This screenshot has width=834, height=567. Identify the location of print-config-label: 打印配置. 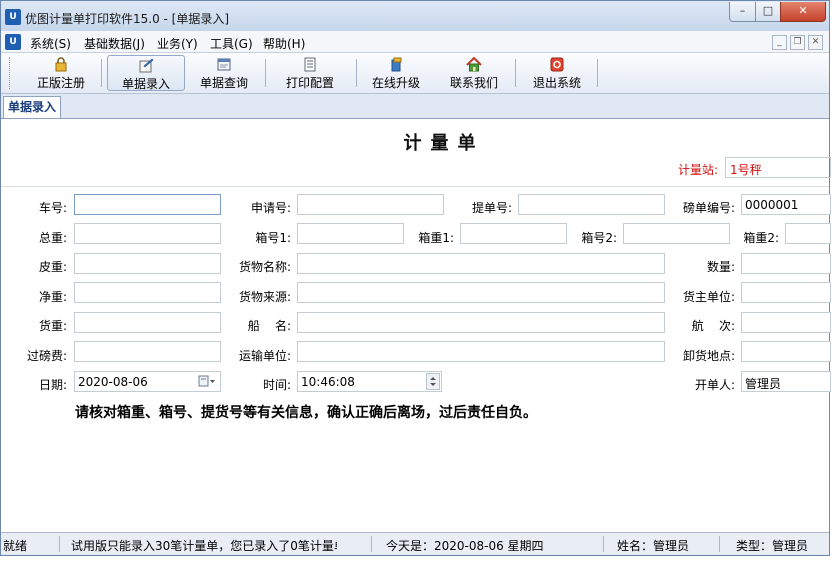
(309, 83).